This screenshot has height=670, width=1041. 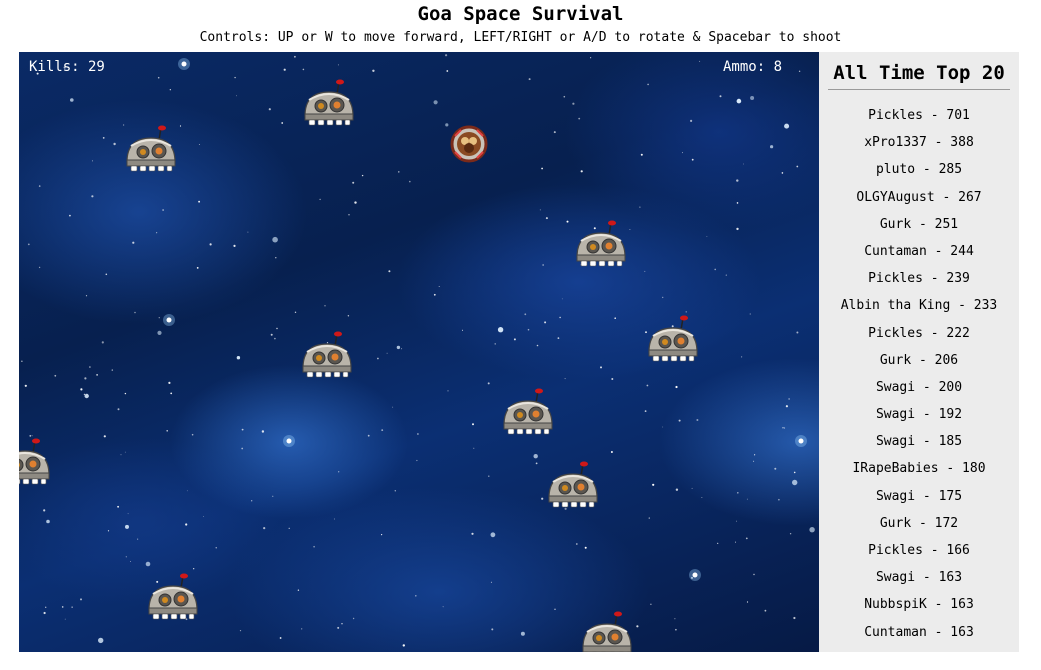 I want to click on leaderboard-title: All Time Top 20, so click(x=919, y=76).